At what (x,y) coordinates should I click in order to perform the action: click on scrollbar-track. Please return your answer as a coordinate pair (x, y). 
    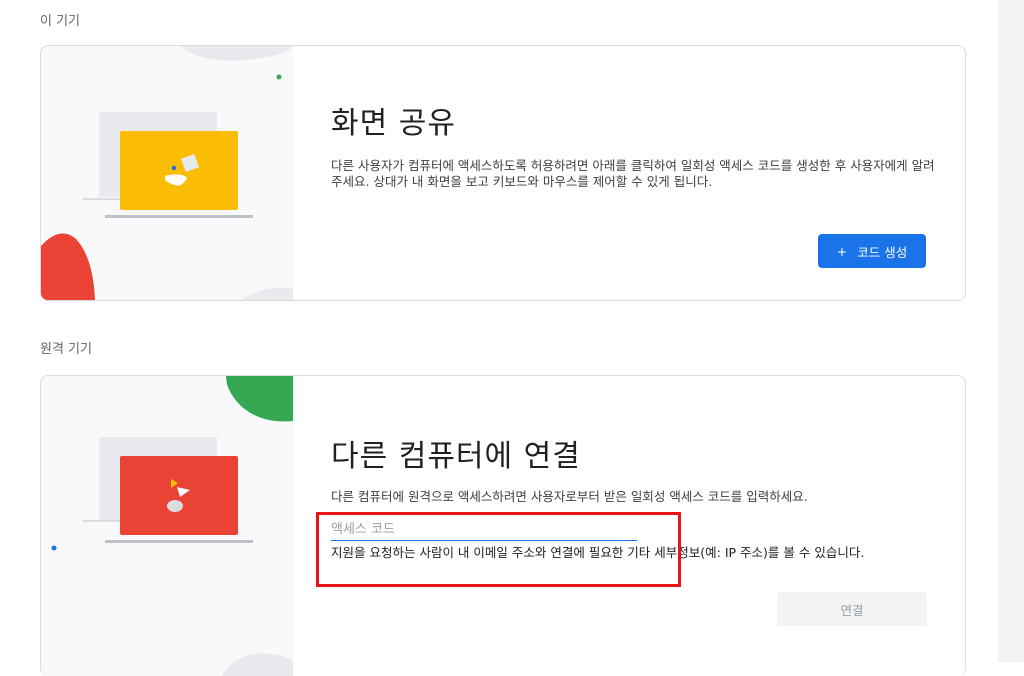
    Looking at the image, I should click on (1011, 331).